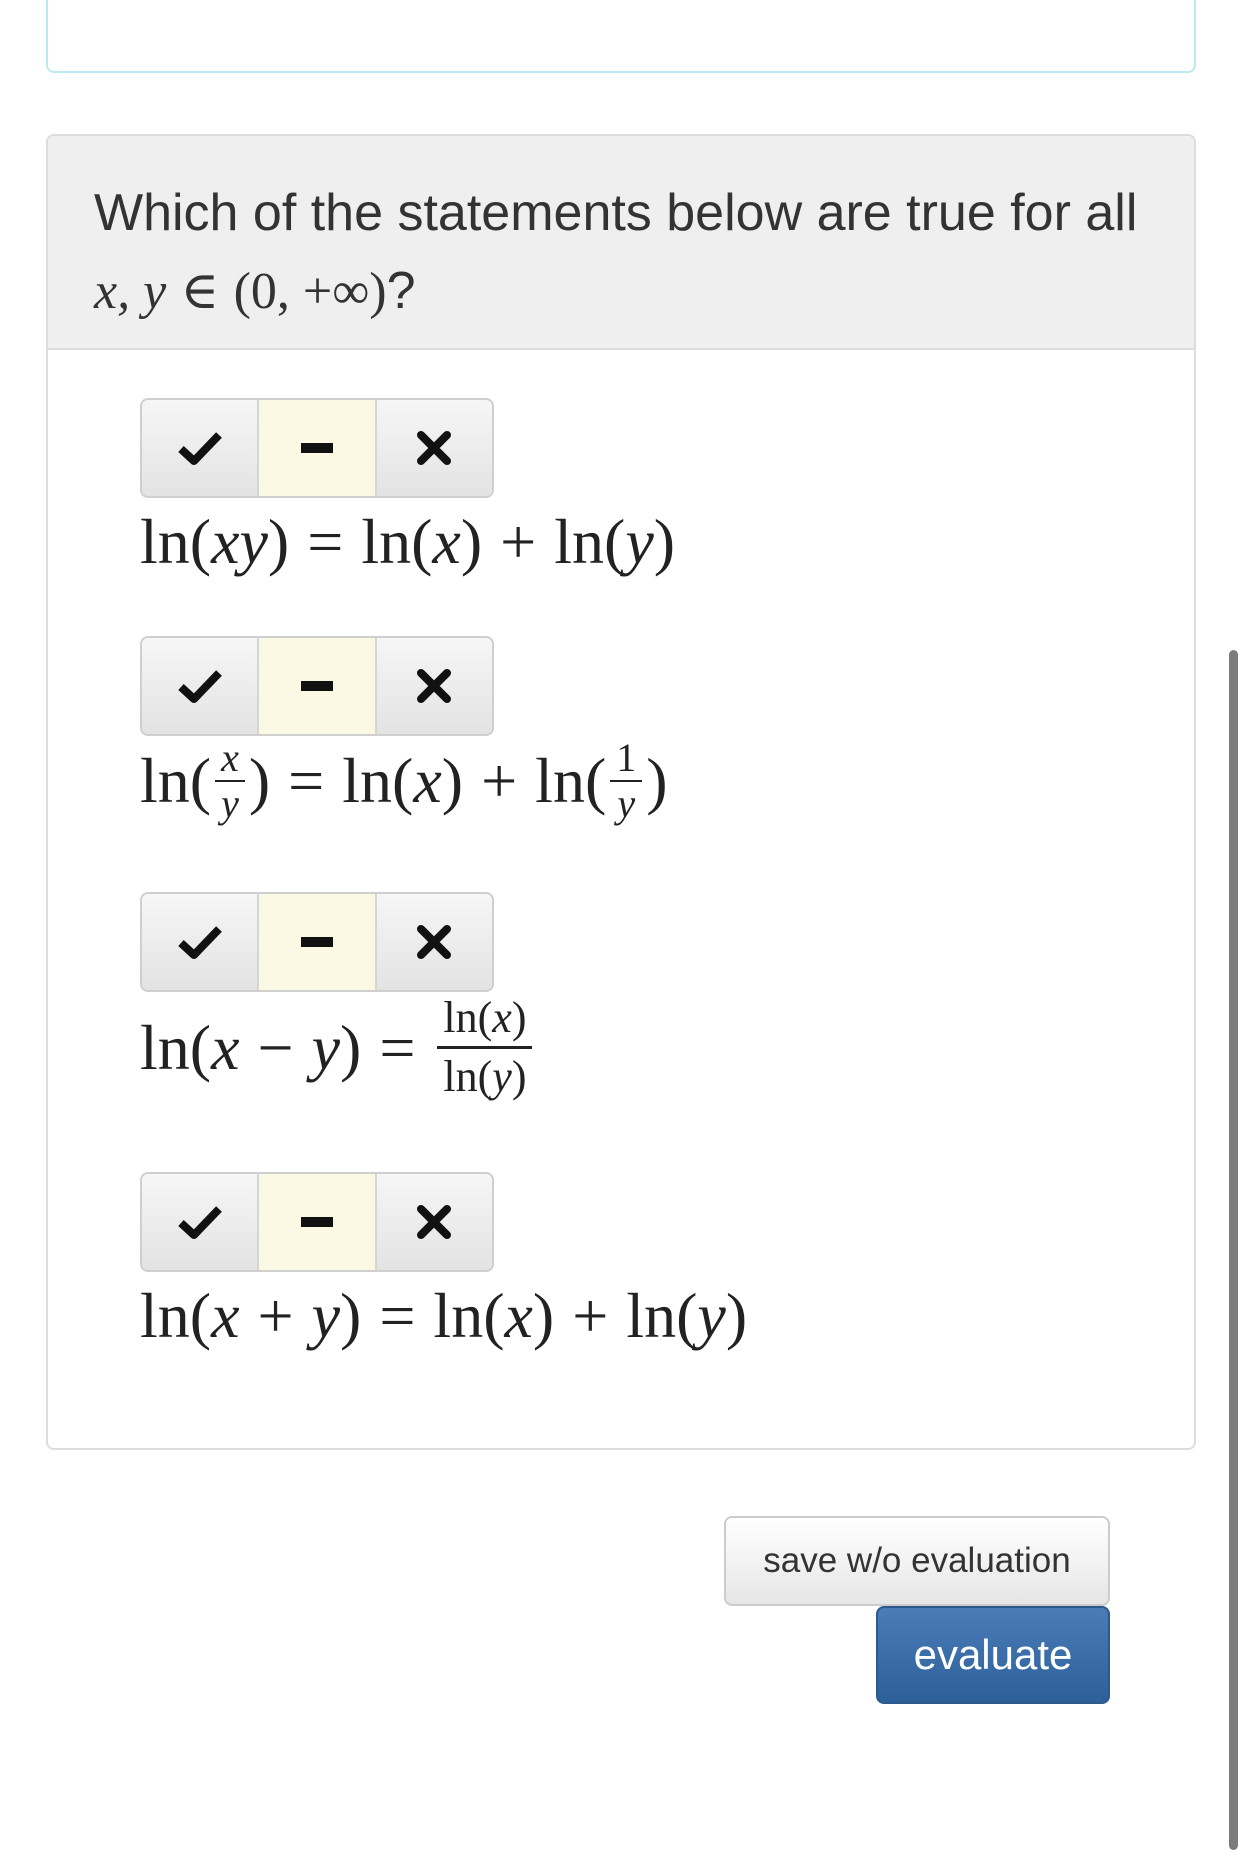 The height and width of the screenshot is (1850, 1242). I want to click on question-mark: ?, so click(401, 291).